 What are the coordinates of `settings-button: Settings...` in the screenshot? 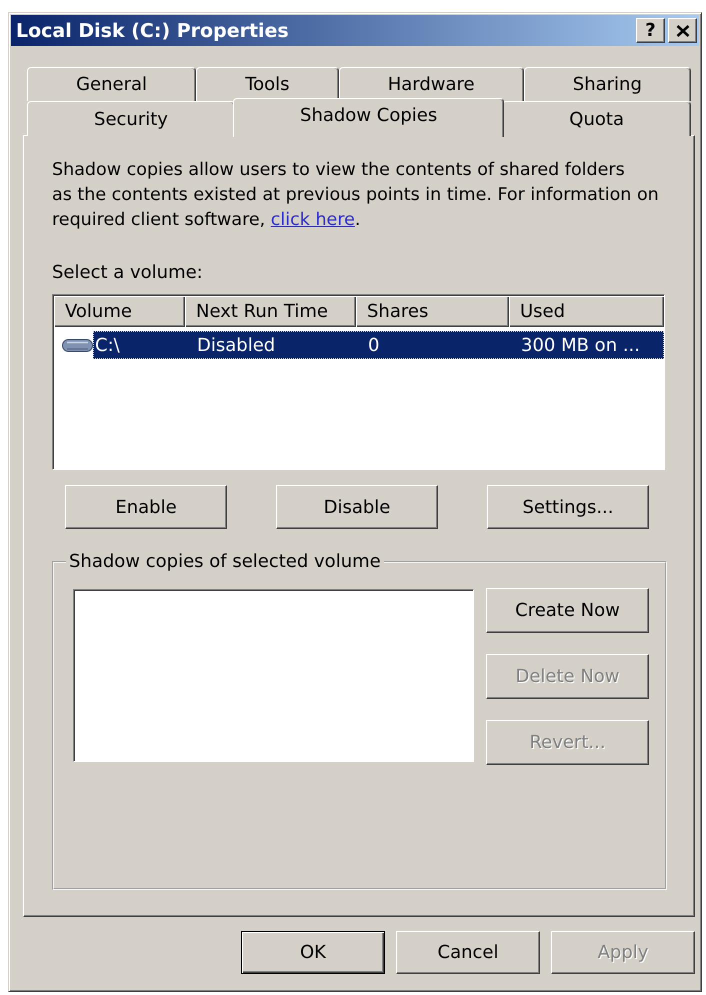 It's located at (568, 507).